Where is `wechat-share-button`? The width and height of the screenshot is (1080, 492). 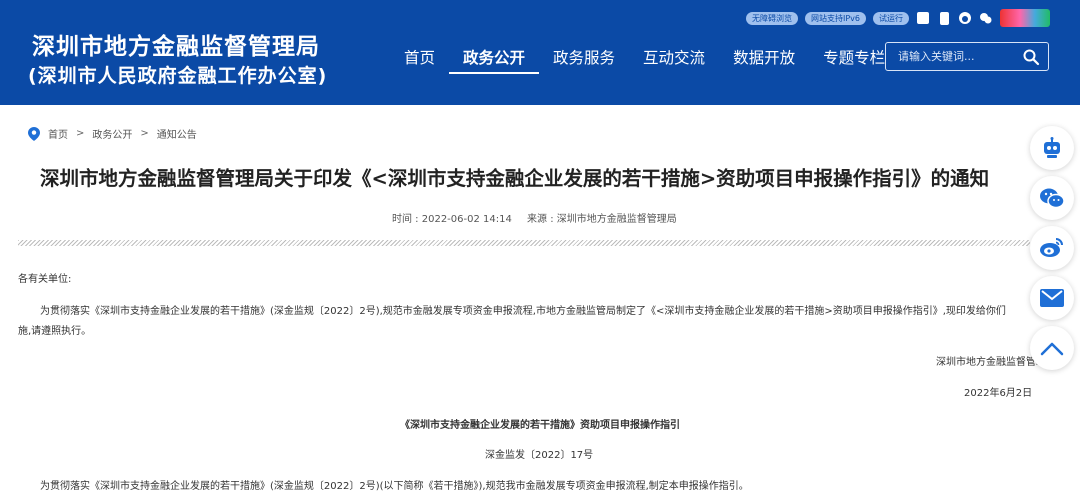 wechat-share-button is located at coordinates (1052, 198).